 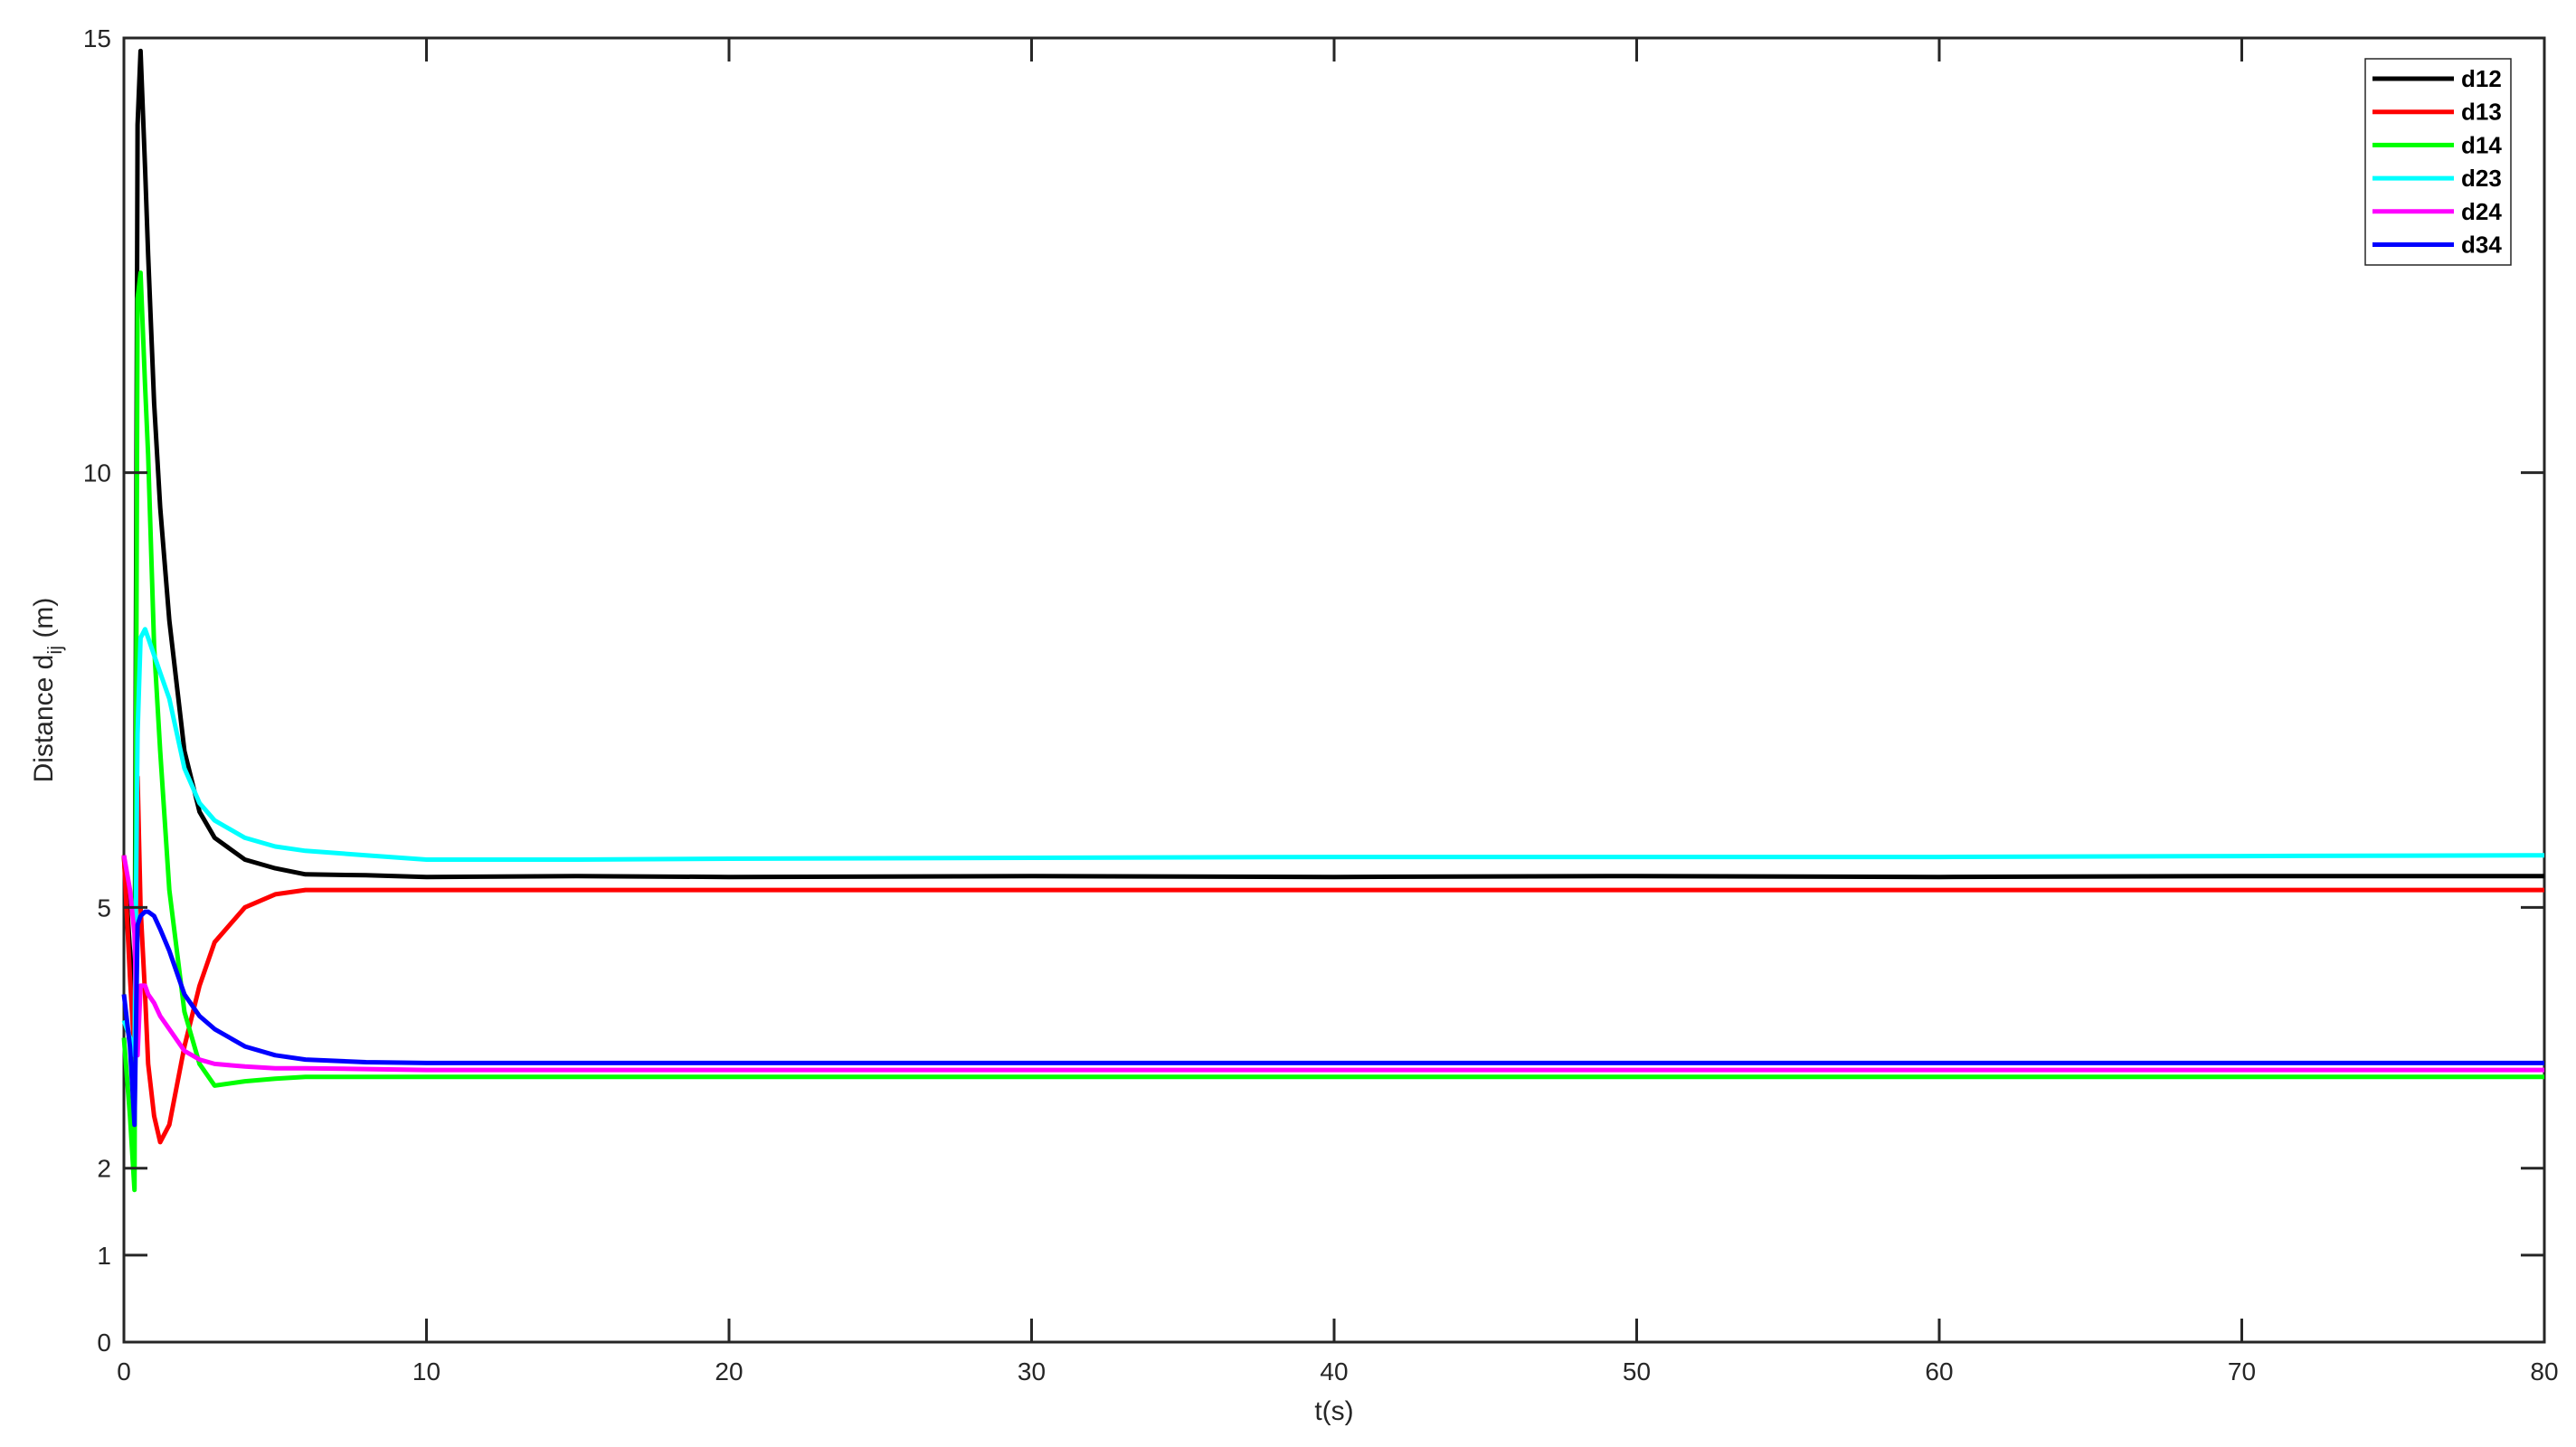 I want to click on legend-label-d24: d24, so click(x=2481, y=212).